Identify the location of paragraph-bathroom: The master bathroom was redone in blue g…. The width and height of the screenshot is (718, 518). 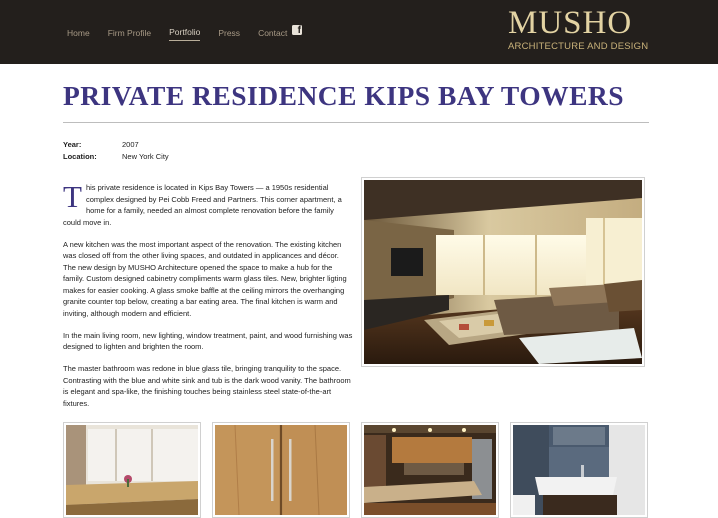
(207, 386).